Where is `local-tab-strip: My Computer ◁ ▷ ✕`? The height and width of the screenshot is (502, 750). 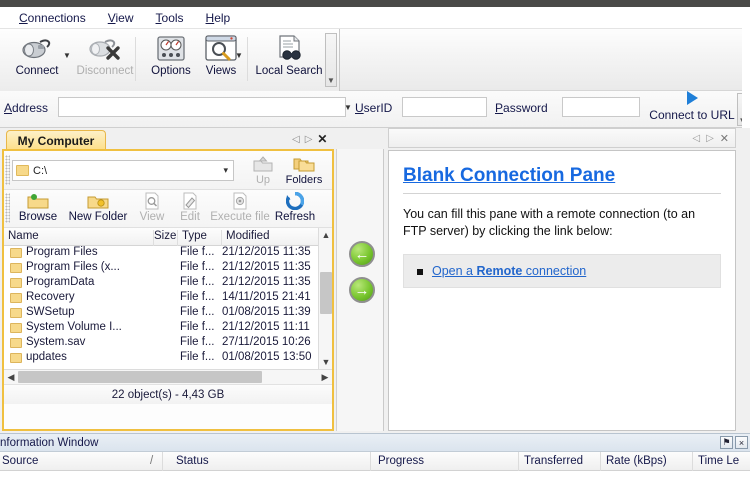
local-tab-strip: My Computer ◁ ▷ ✕ is located at coordinates (168, 139).